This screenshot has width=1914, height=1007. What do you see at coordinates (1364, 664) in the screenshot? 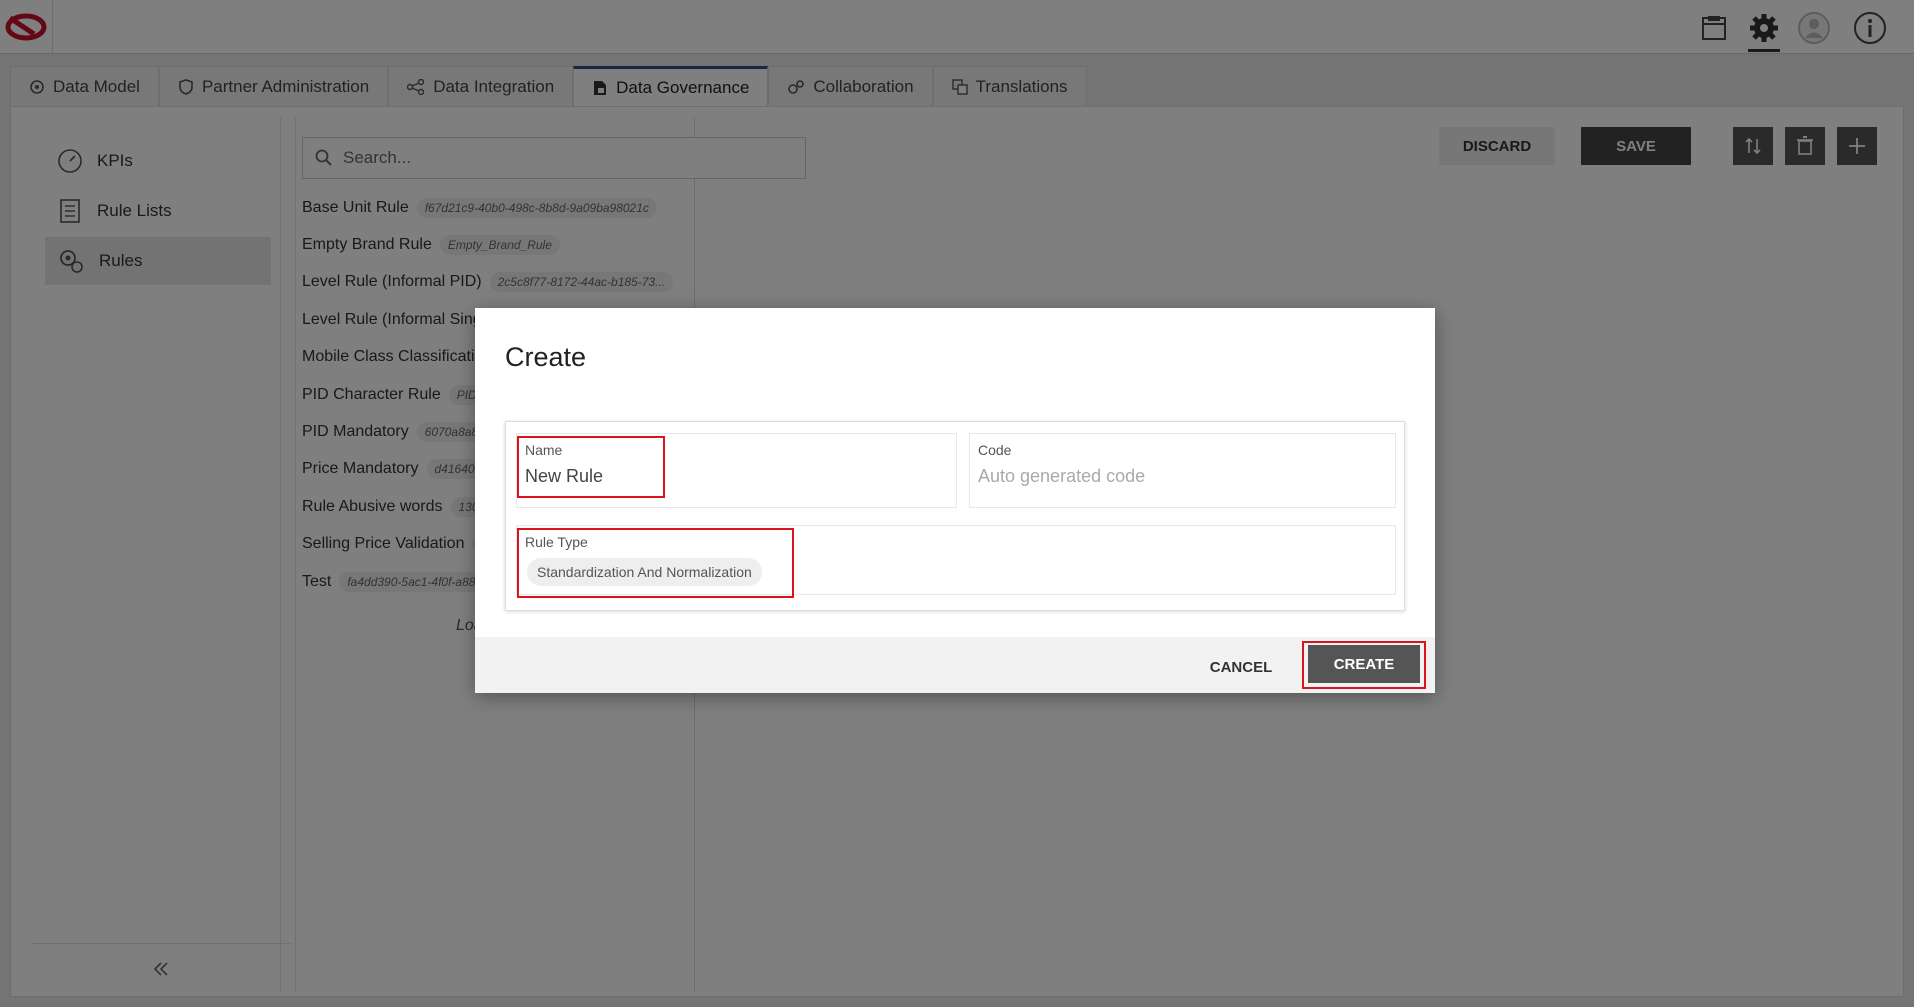
I see `create-button: CREATE` at bounding box center [1364, 664].